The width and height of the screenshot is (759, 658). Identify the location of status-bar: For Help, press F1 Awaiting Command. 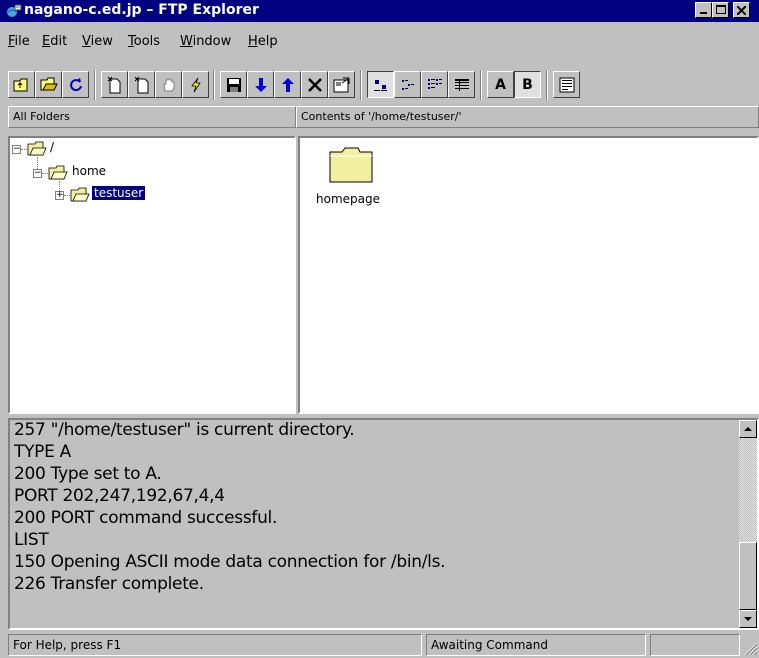
(379, 645).